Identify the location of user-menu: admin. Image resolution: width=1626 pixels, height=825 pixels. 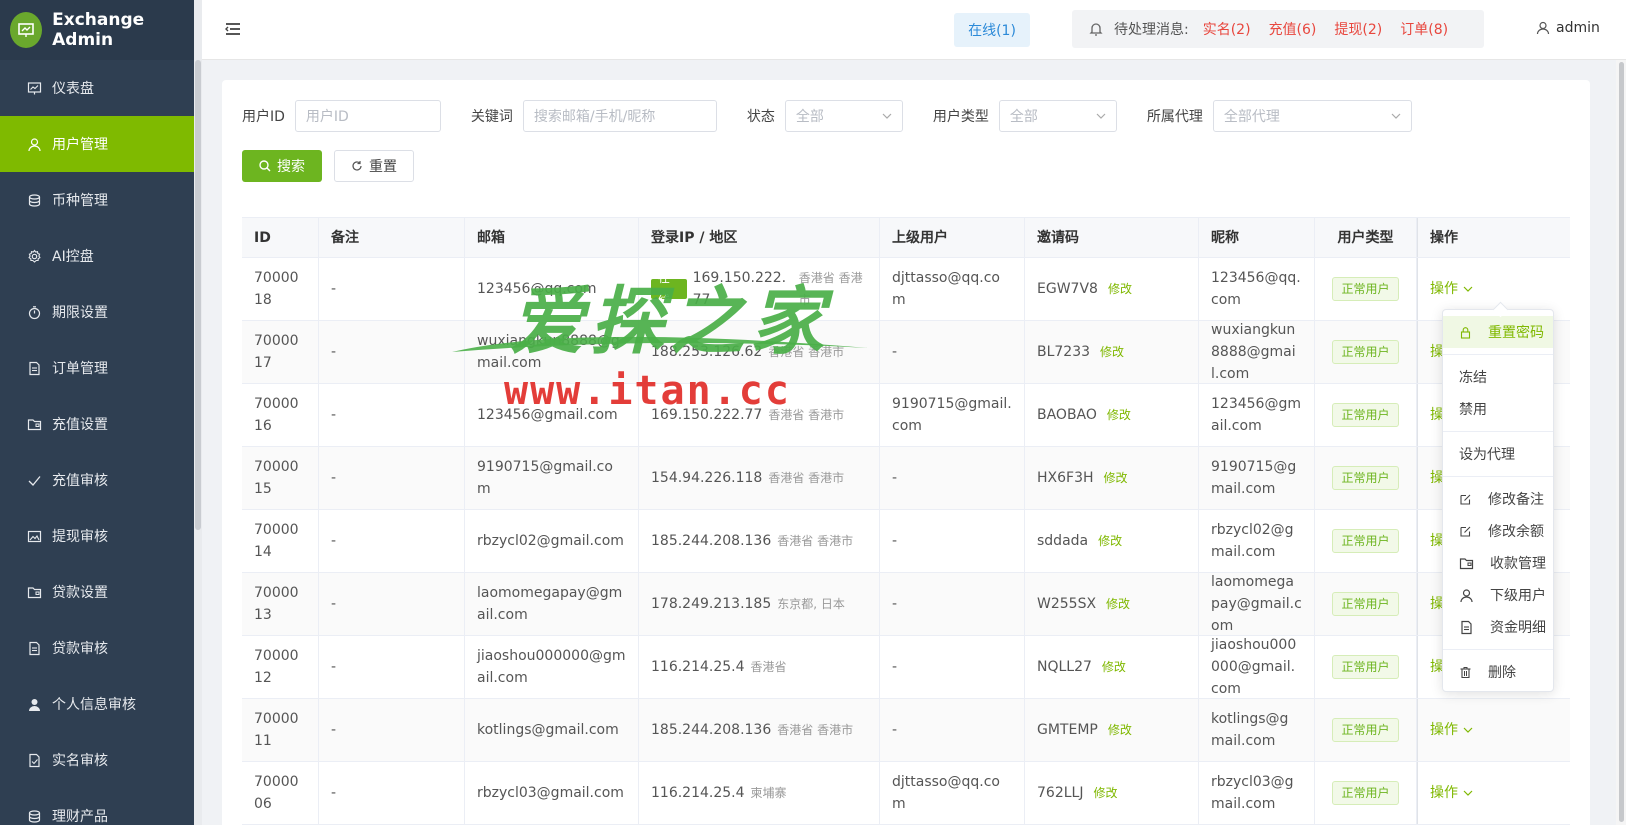
(1568, 28).